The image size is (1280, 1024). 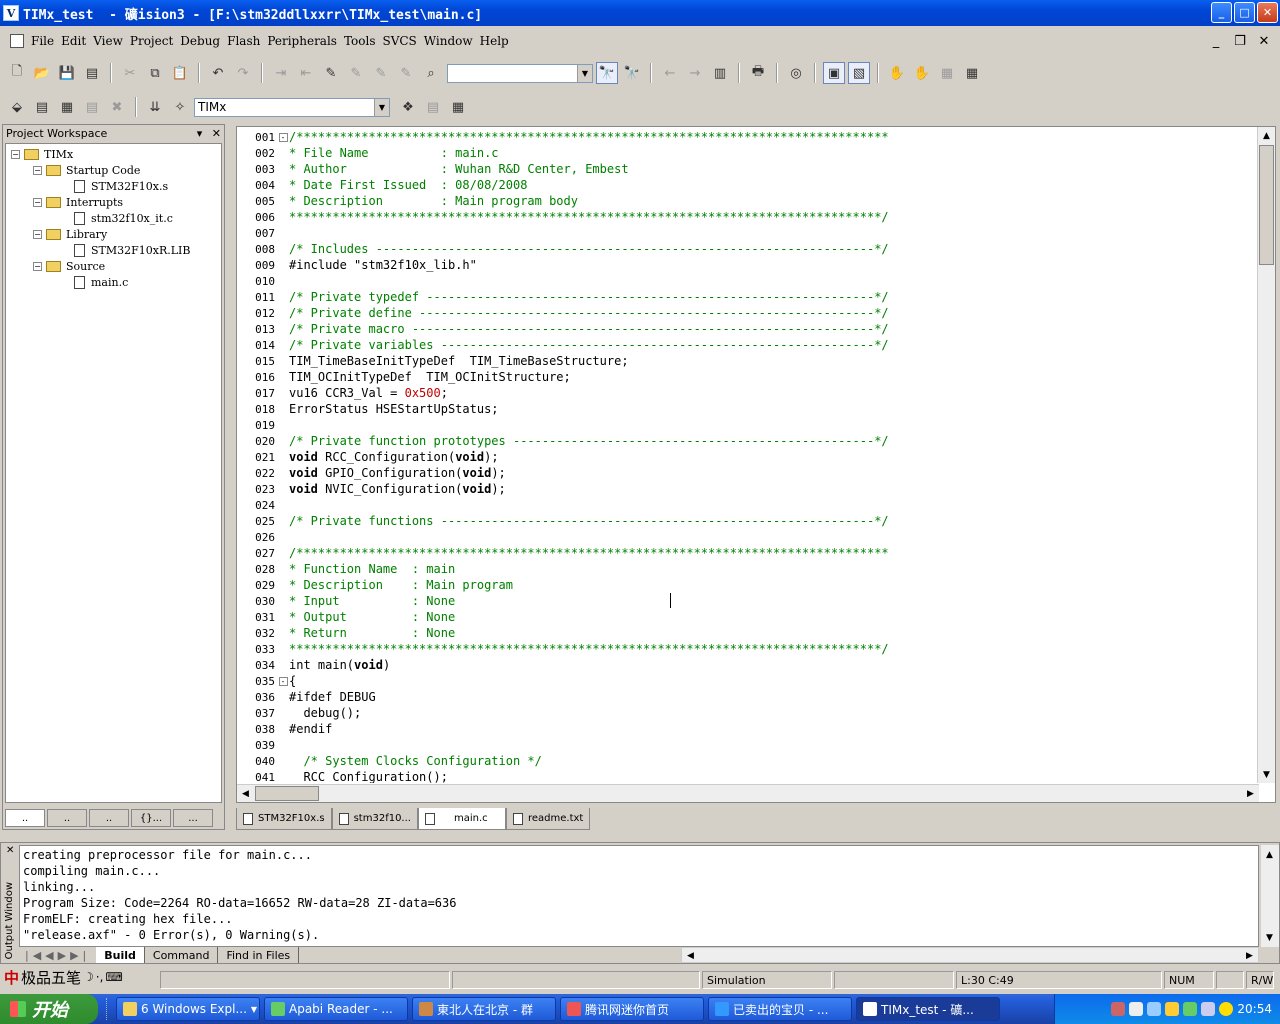 What do you see at coordinates (484, 1009) in the screenshot?
I see `task-qq-group: 東北人在北京 - 群` at bounding box center [484, 1009].